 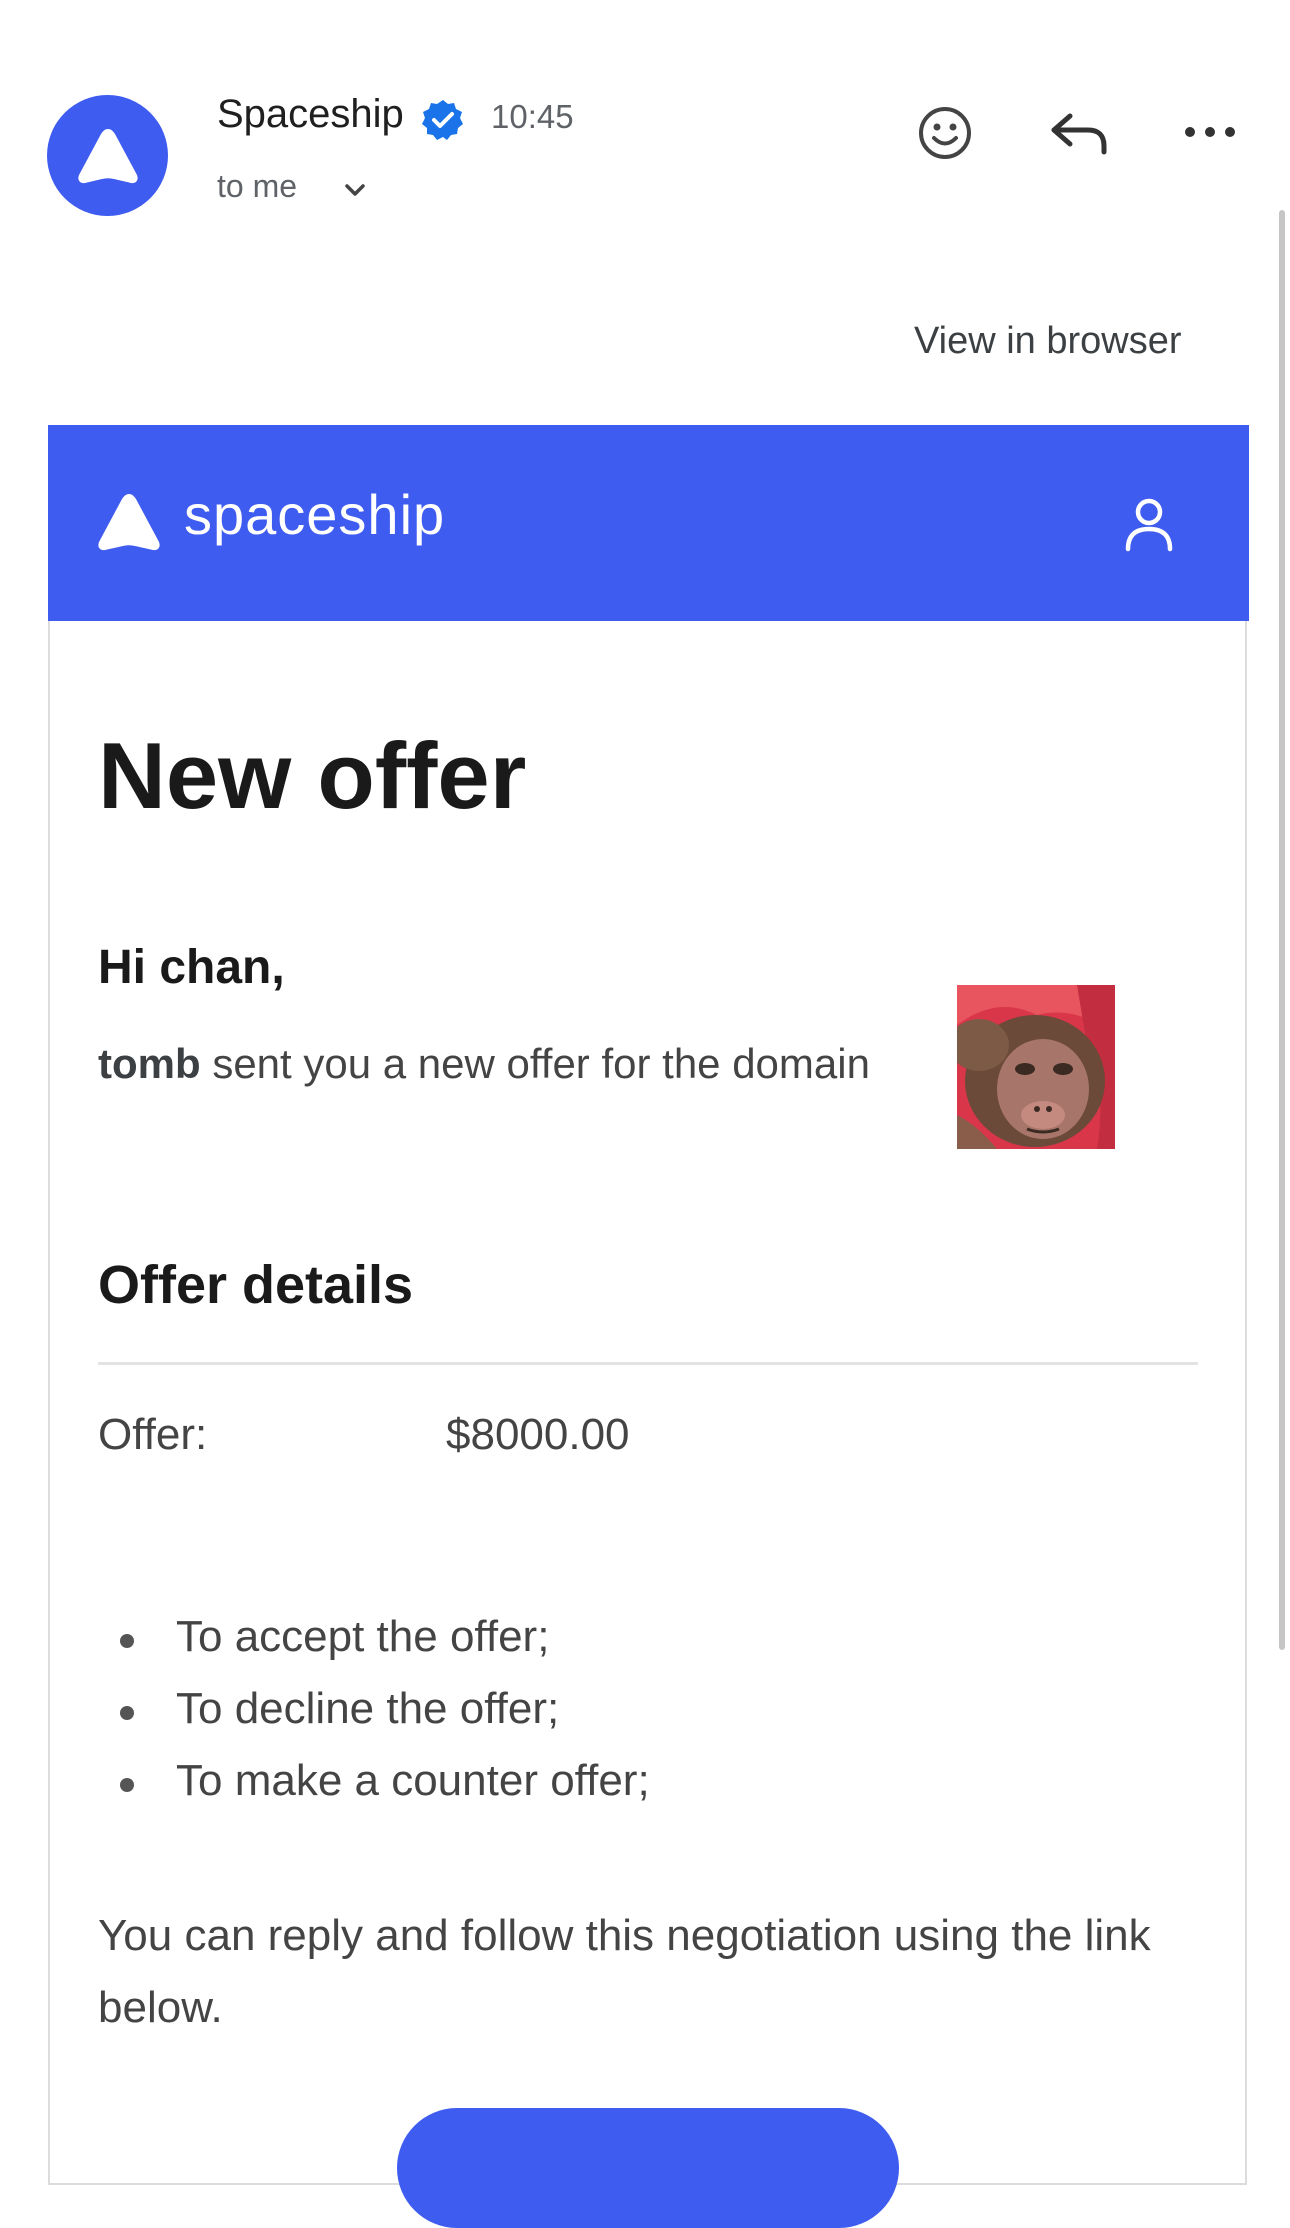 What do you see at coordinates (149, 1063) in the screenshot?
I see `buyer-name: tomb` at bounding box center [149, 1063].